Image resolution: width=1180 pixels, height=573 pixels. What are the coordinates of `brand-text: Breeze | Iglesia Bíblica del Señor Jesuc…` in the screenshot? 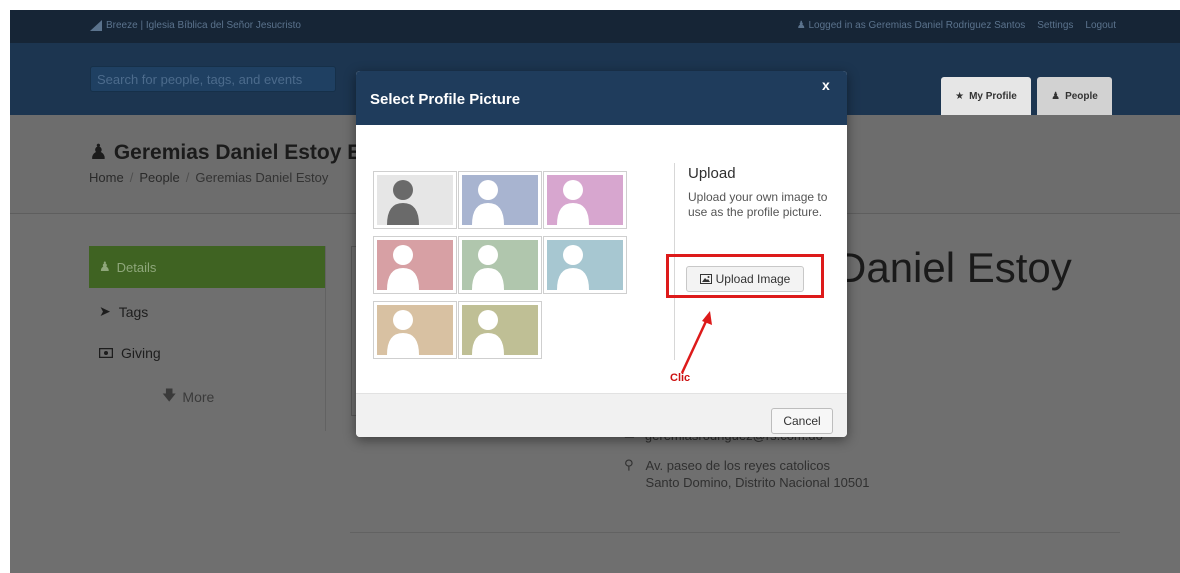 It's located at (203, 25).